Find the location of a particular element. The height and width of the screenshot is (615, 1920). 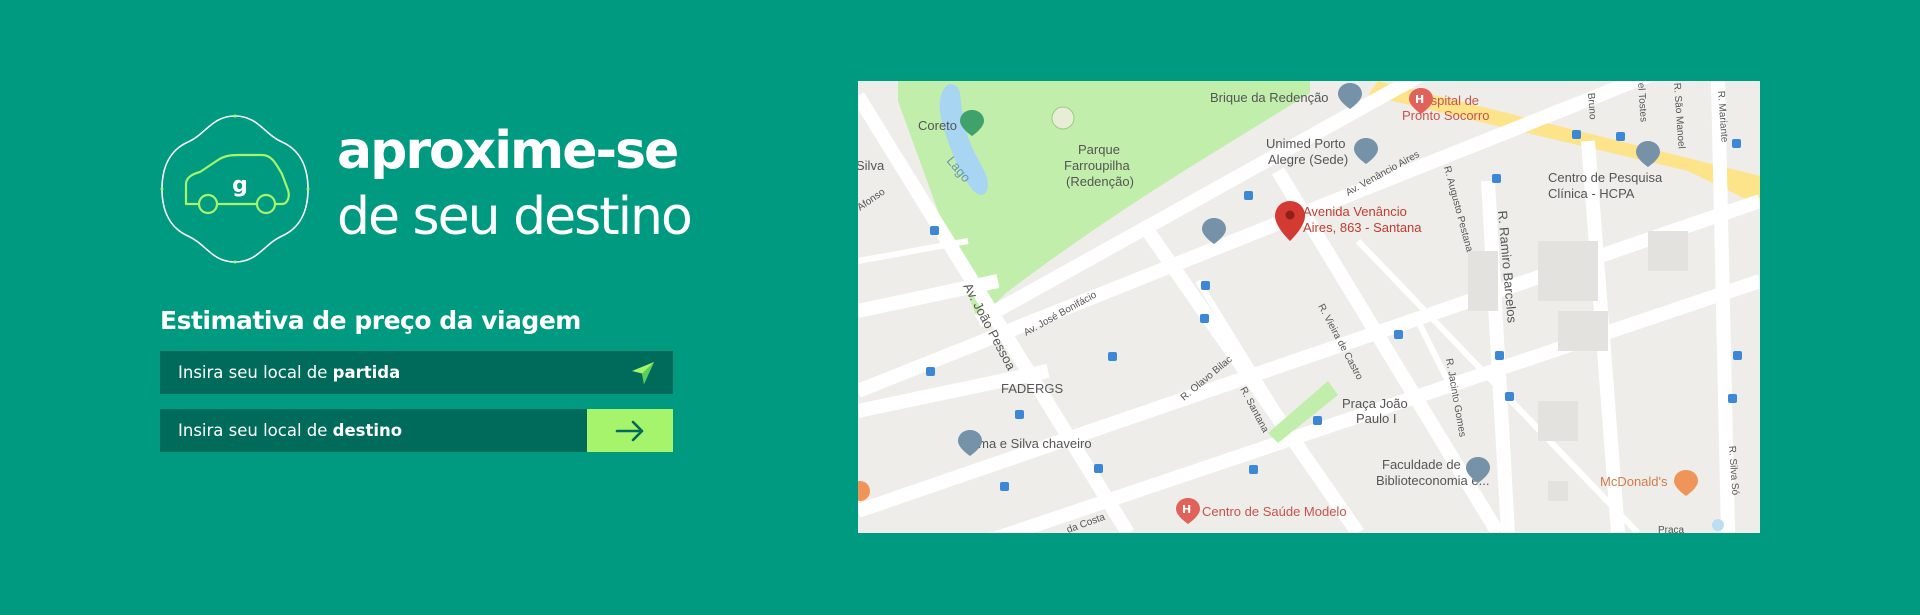

map-label-parque-2: Farroupilha is located at coordinates (1097, 165).